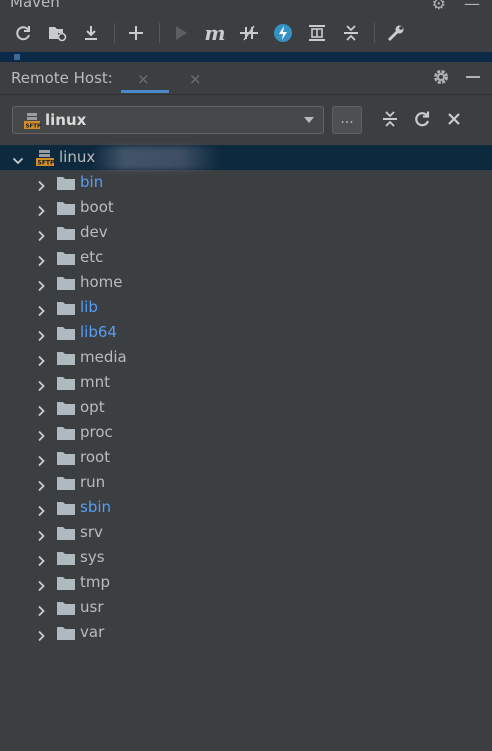 Image resolution: width=492 pixels, height=751 pixels. What do you see at coordinates (246, 507) in the screenshot?
I see `tree-row-sbin: sbin` at bounding box center [246, 507].